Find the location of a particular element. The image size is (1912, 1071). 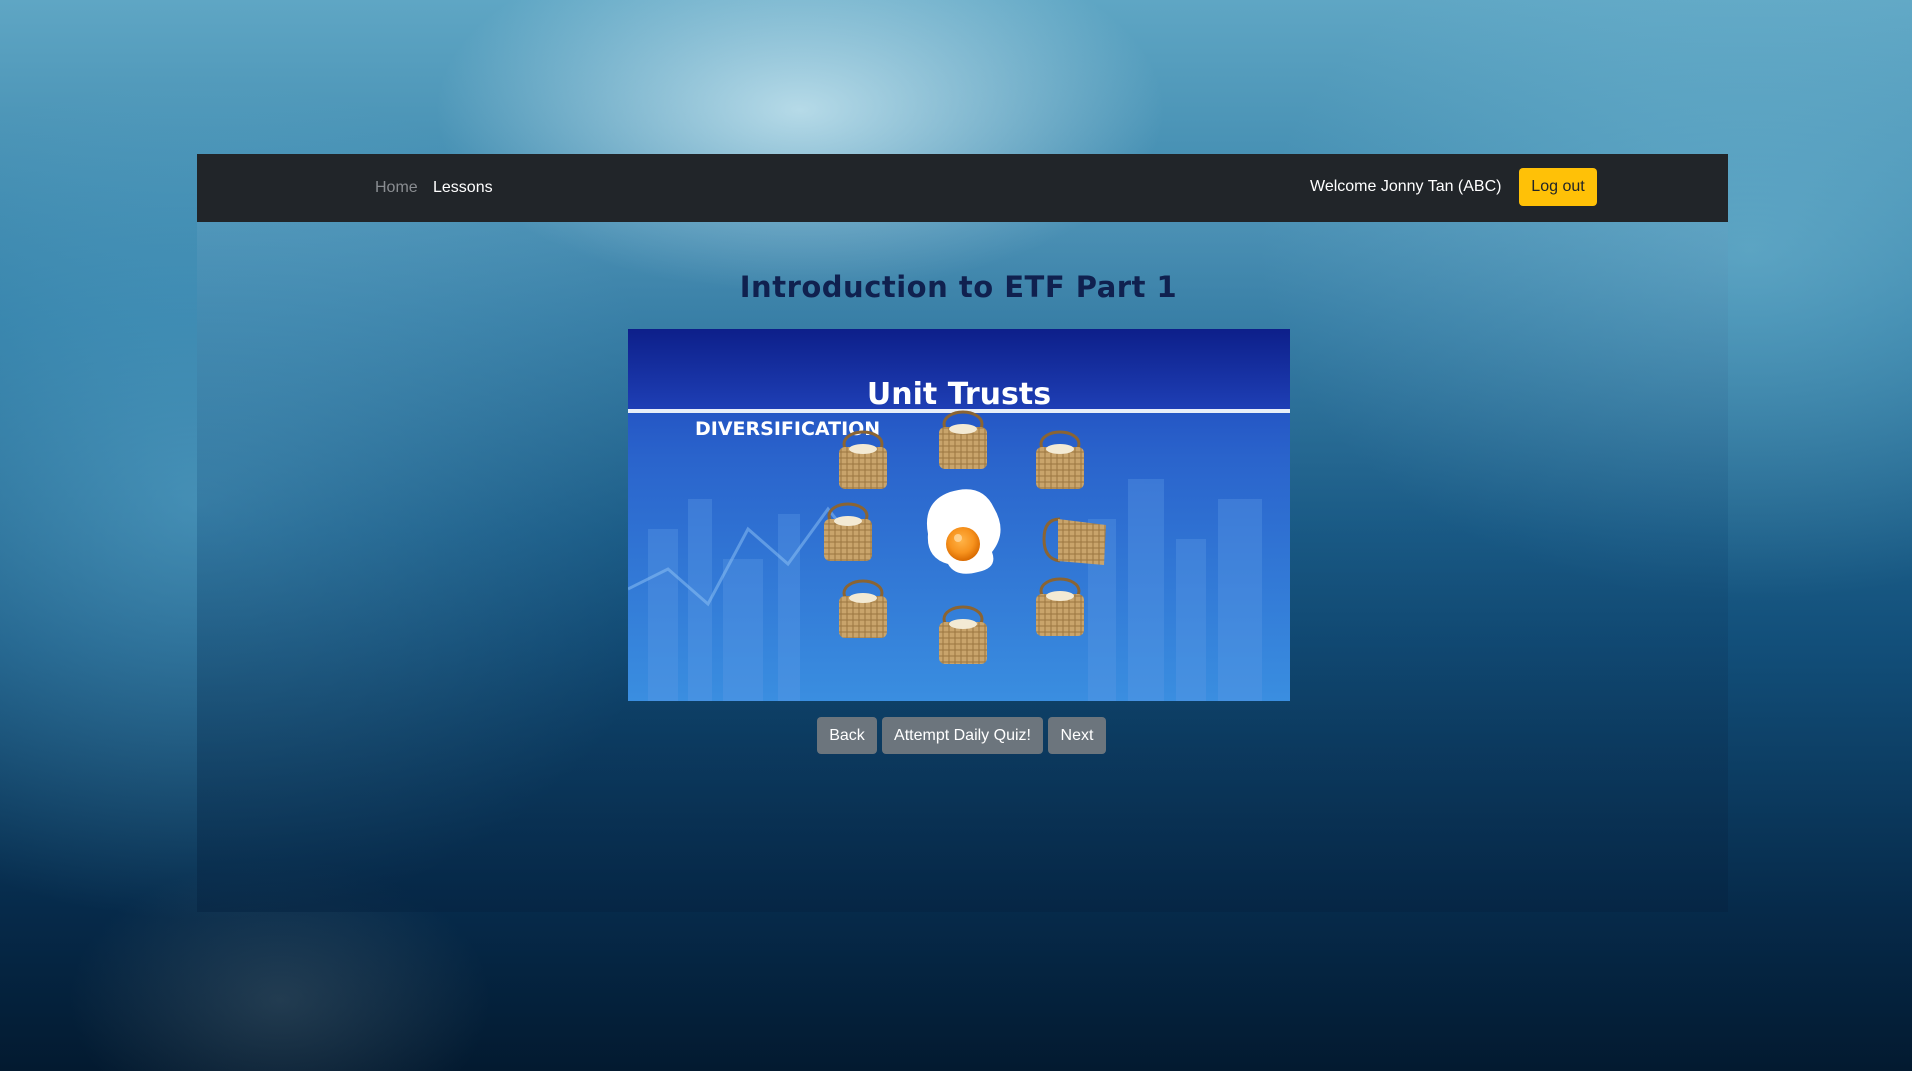

nav-lessons-link: Lessons is located at coordinates (463, 188).